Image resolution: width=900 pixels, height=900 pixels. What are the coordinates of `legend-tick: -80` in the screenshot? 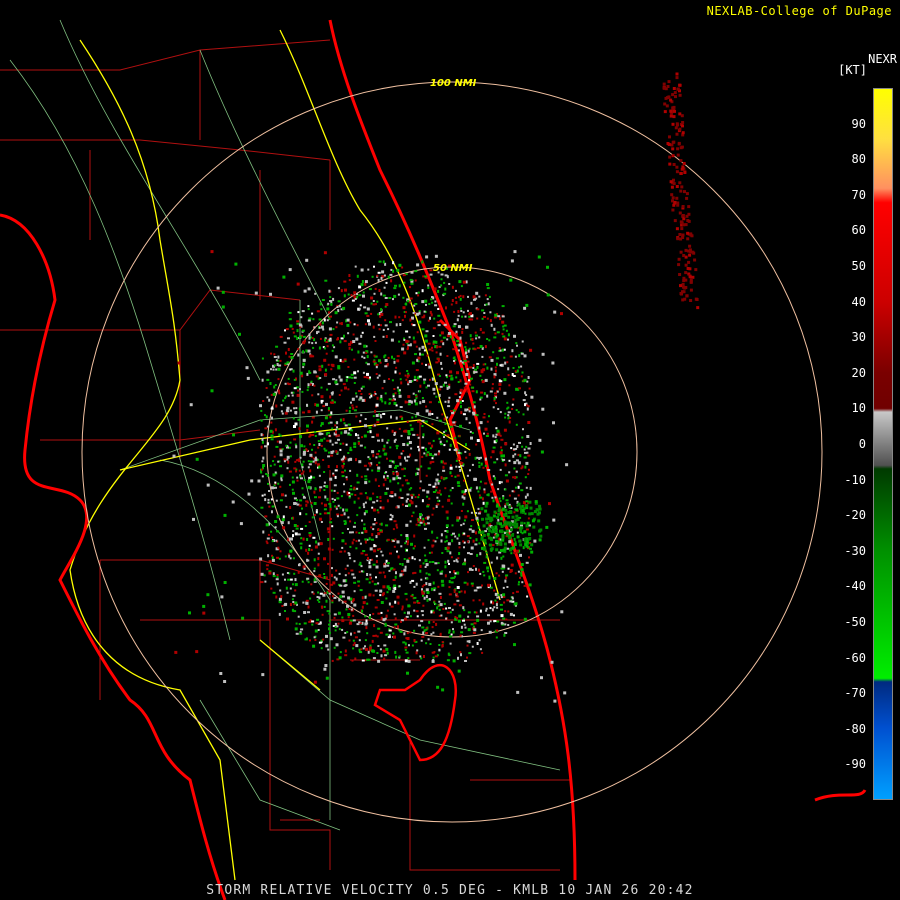 It's located at (855, 728).